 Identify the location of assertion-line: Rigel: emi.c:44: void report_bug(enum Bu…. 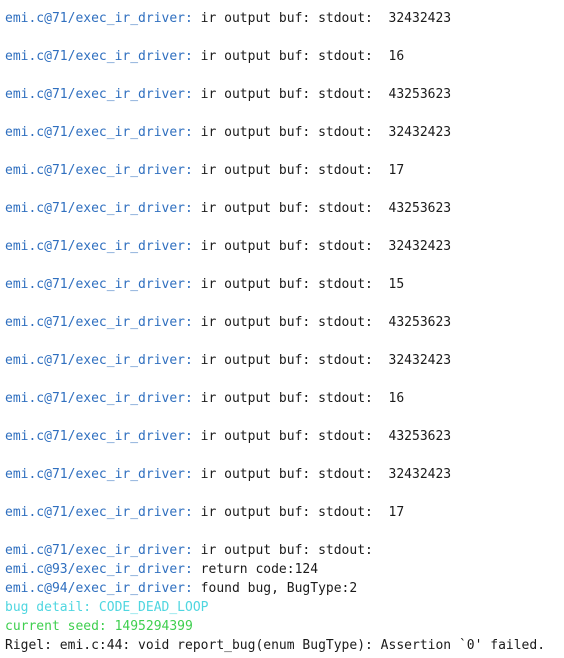
(275, 645).